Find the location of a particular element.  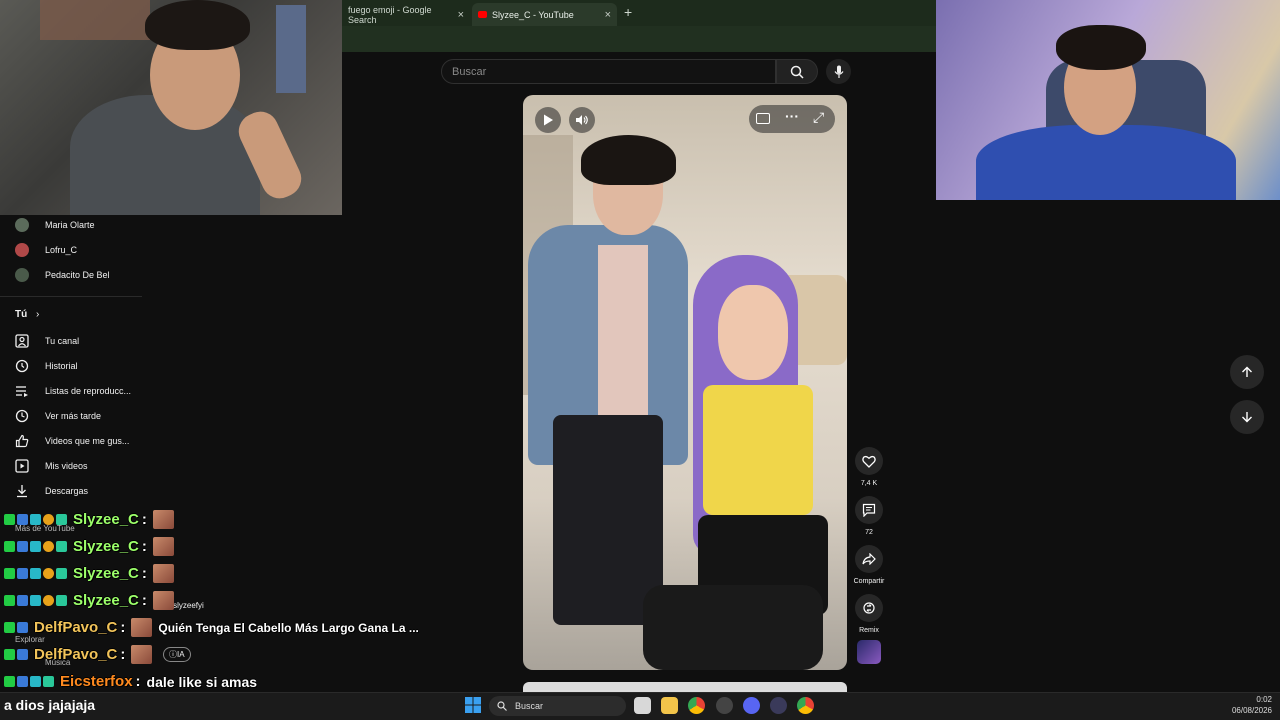

avatar is located at coordinates (22, 275).